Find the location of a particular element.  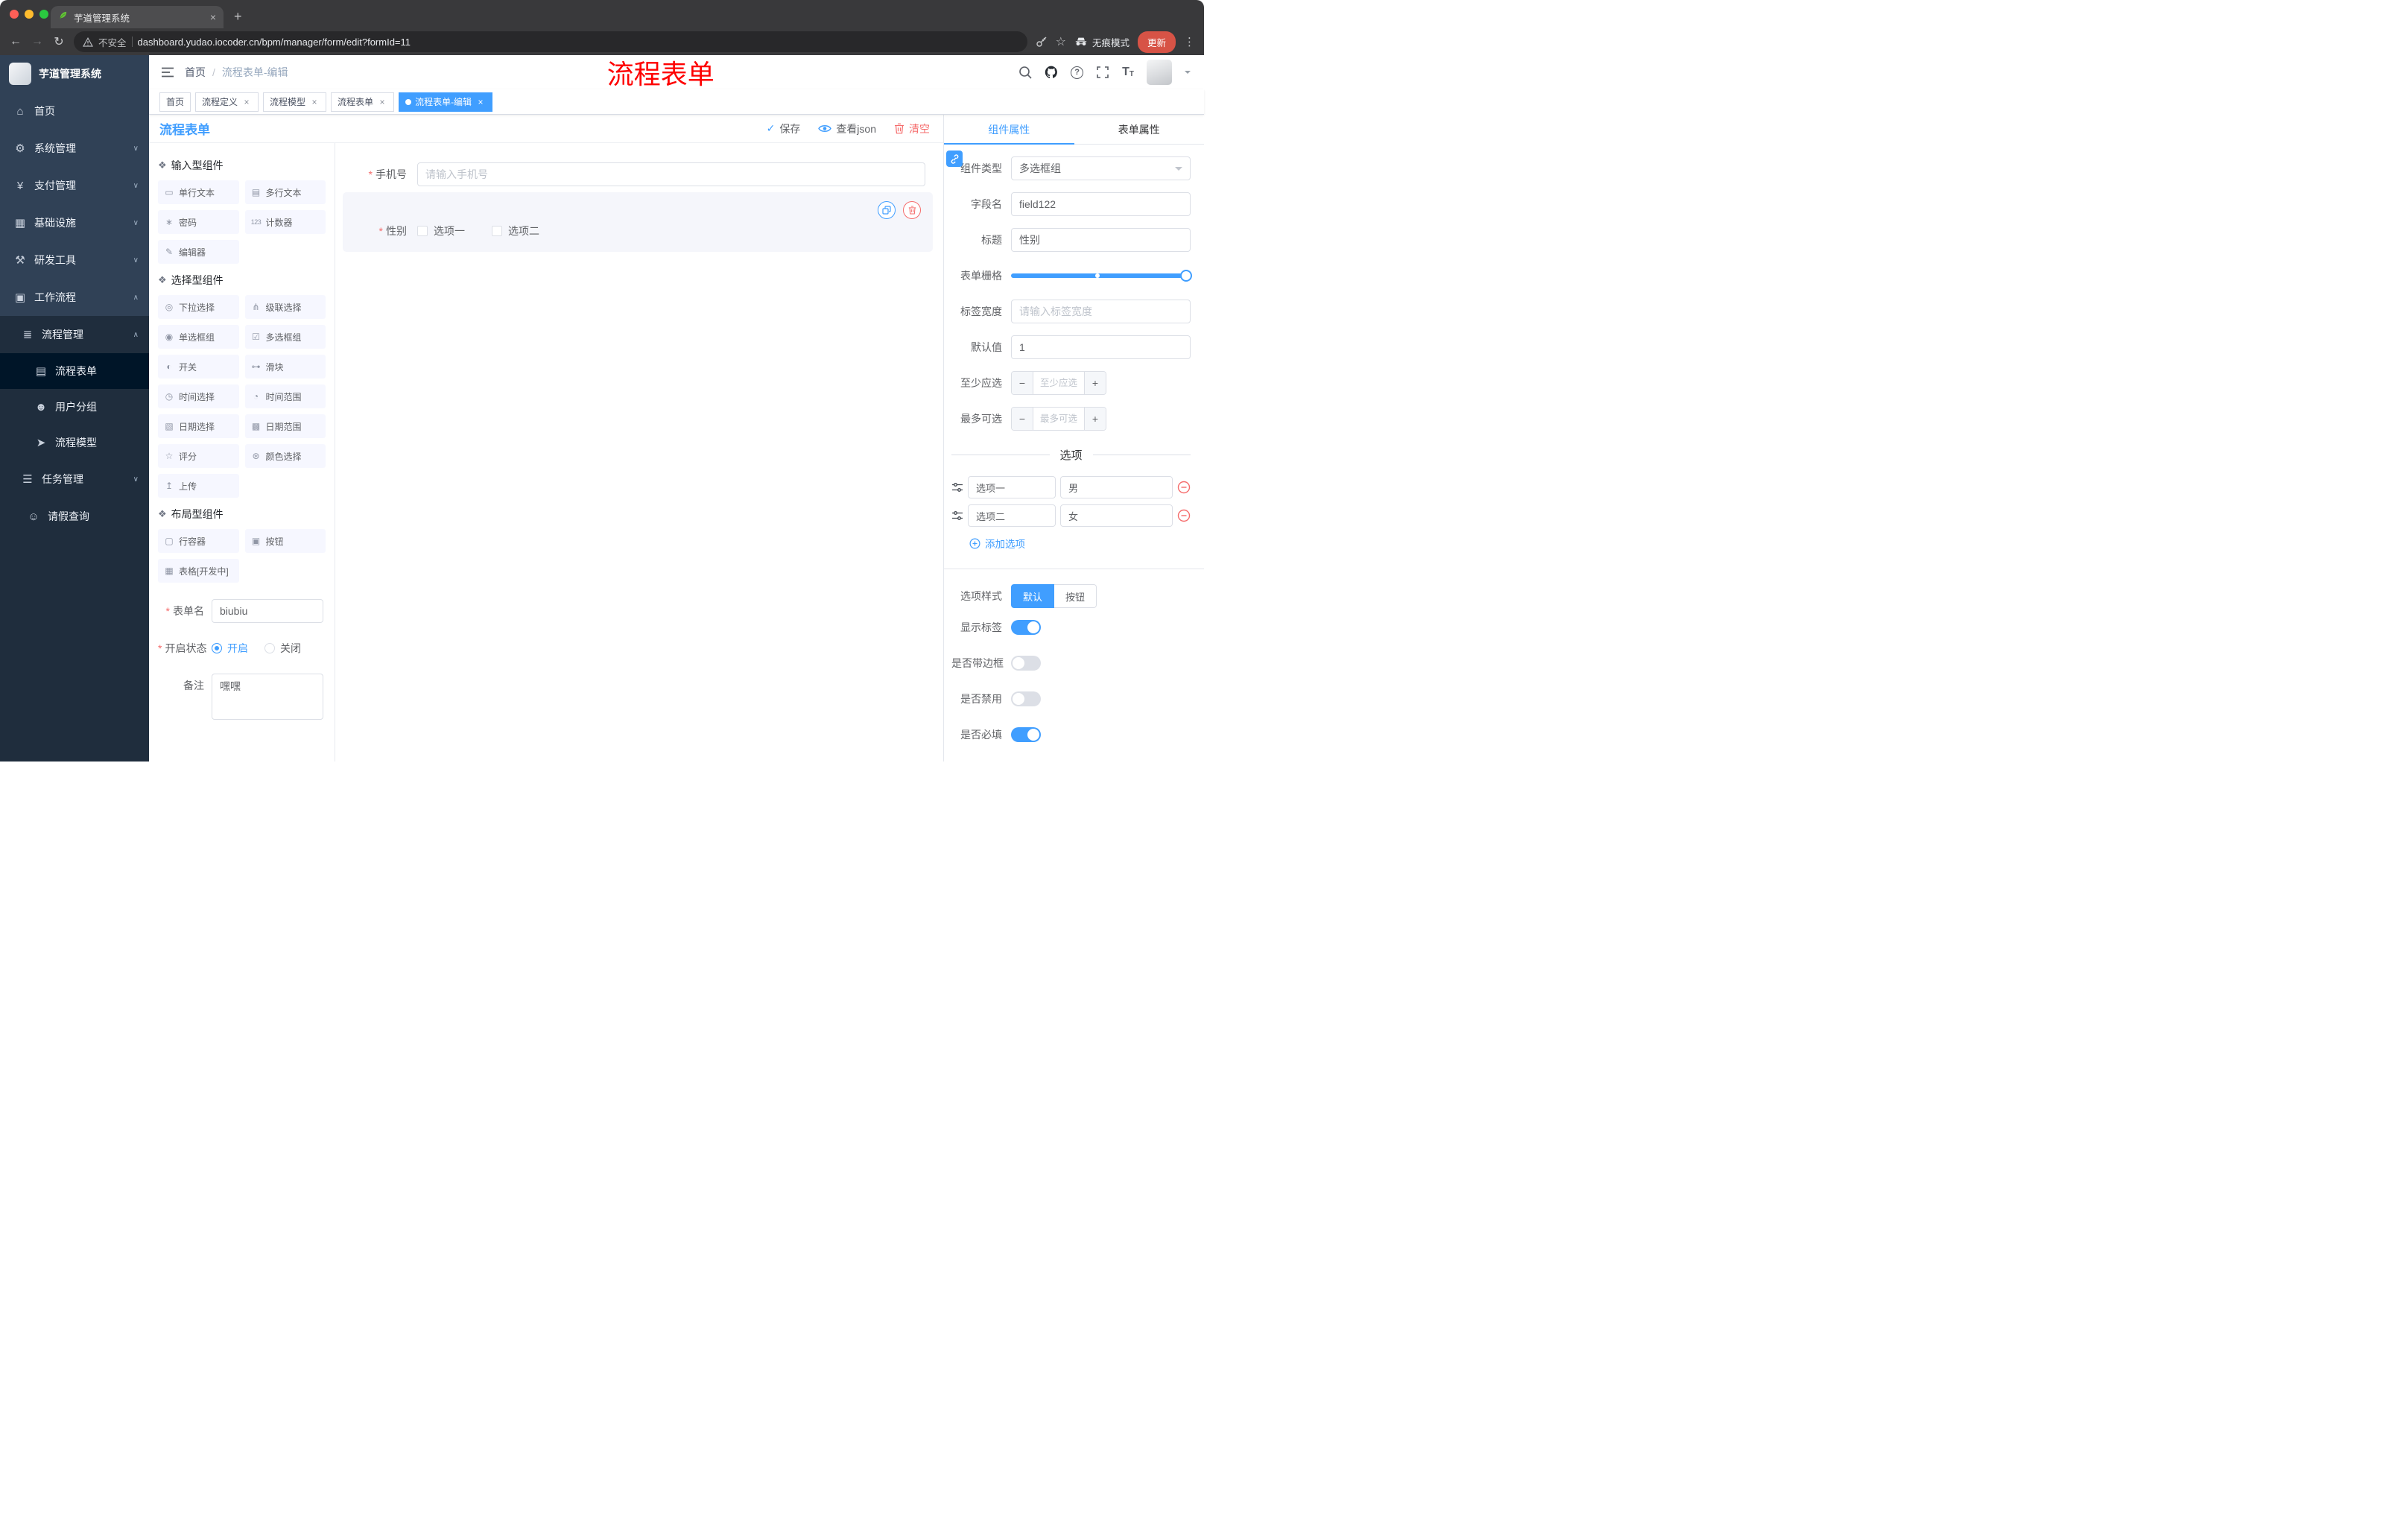

window-minimize-button is located at coordinates (29, 15).